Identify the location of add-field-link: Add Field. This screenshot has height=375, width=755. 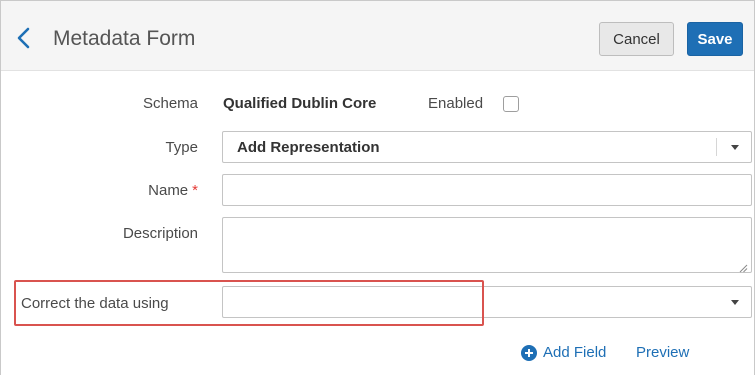
(563, 352).